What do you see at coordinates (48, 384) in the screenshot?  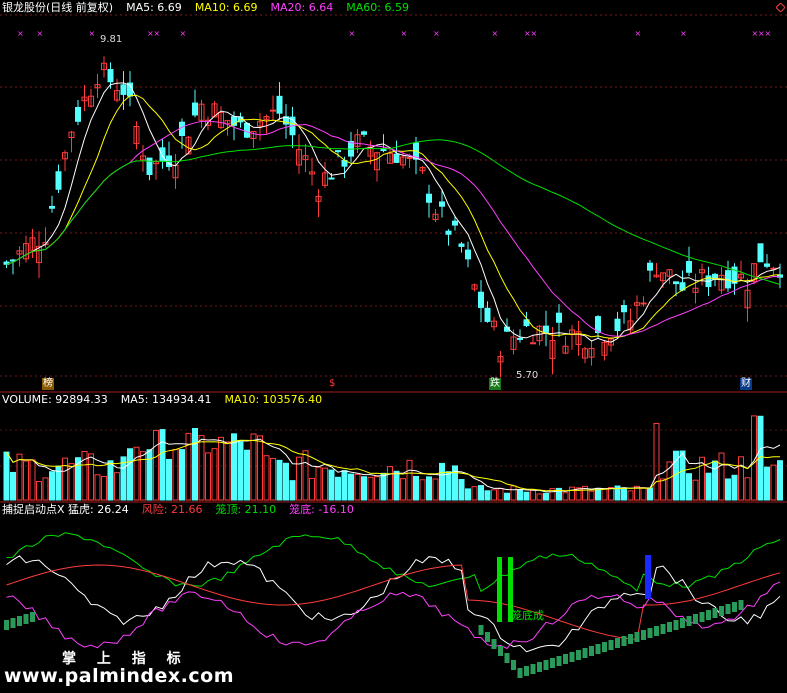 I see `badge-bang: 榜` at bounding box center [48, 384].